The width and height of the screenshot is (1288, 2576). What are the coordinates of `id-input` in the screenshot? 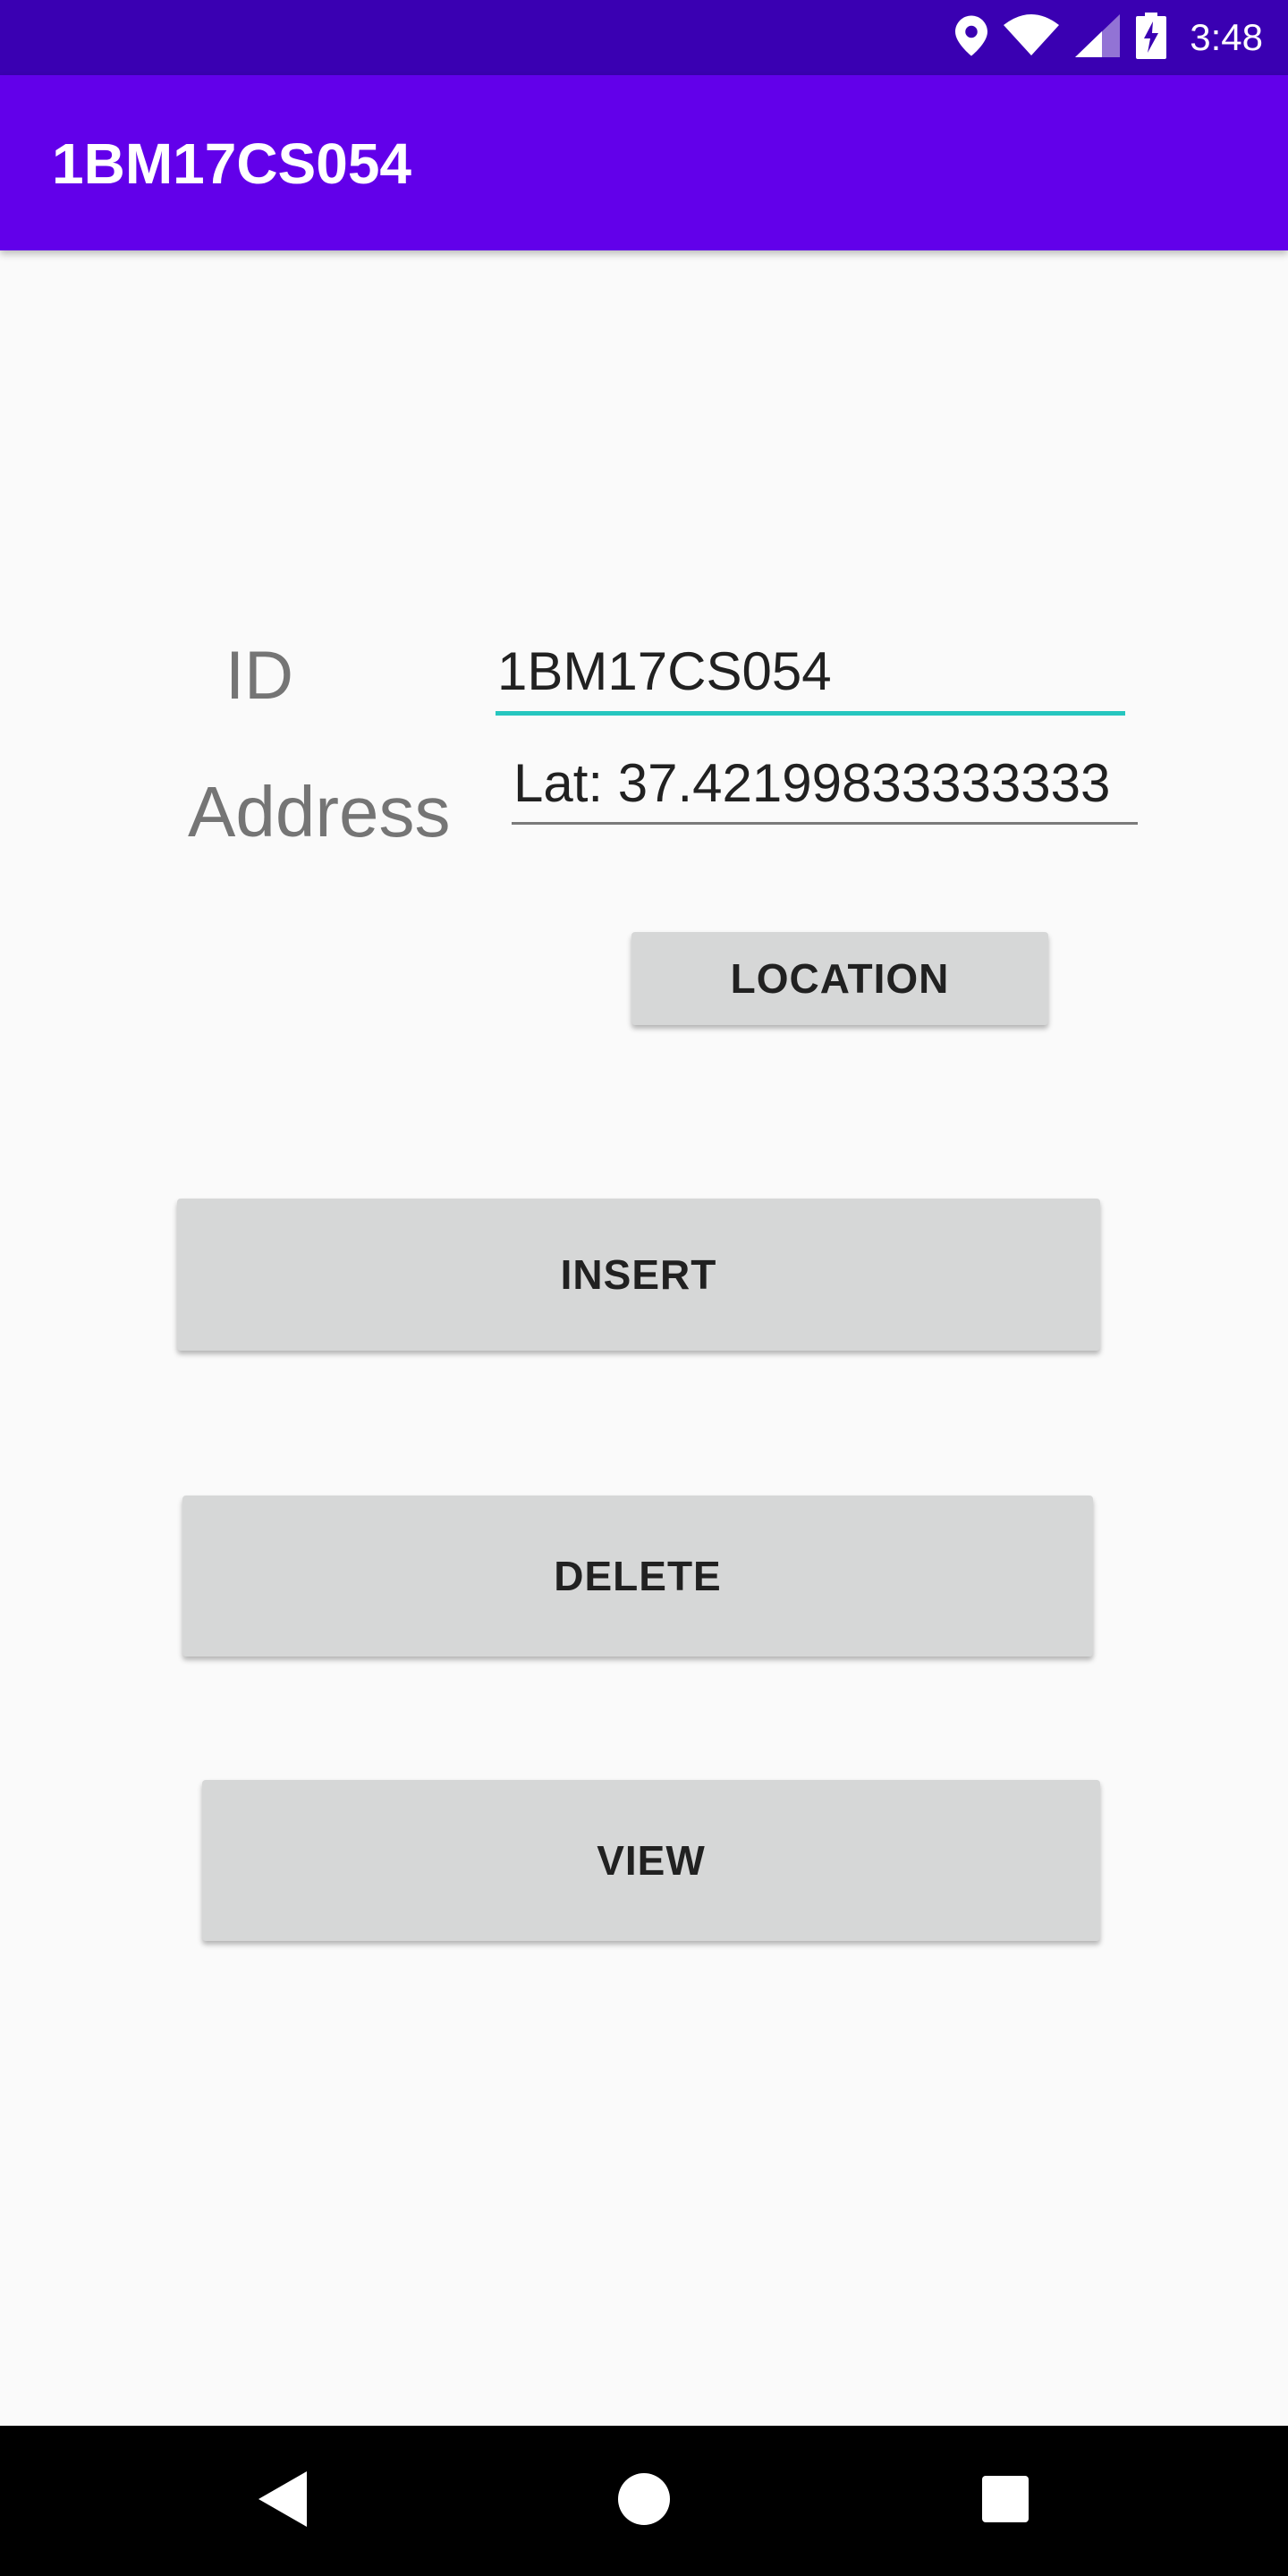 It's located at (810, 673).